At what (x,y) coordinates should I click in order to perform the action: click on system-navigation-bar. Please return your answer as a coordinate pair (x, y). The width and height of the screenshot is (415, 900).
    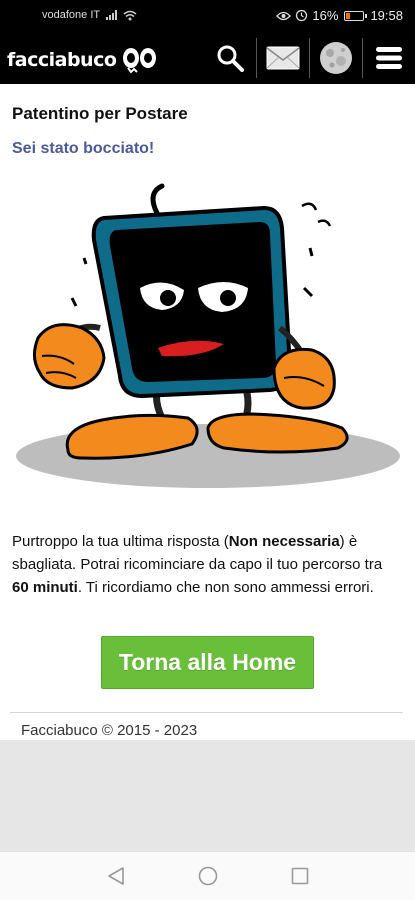
    Looking at the image, I should click on (207, 875).